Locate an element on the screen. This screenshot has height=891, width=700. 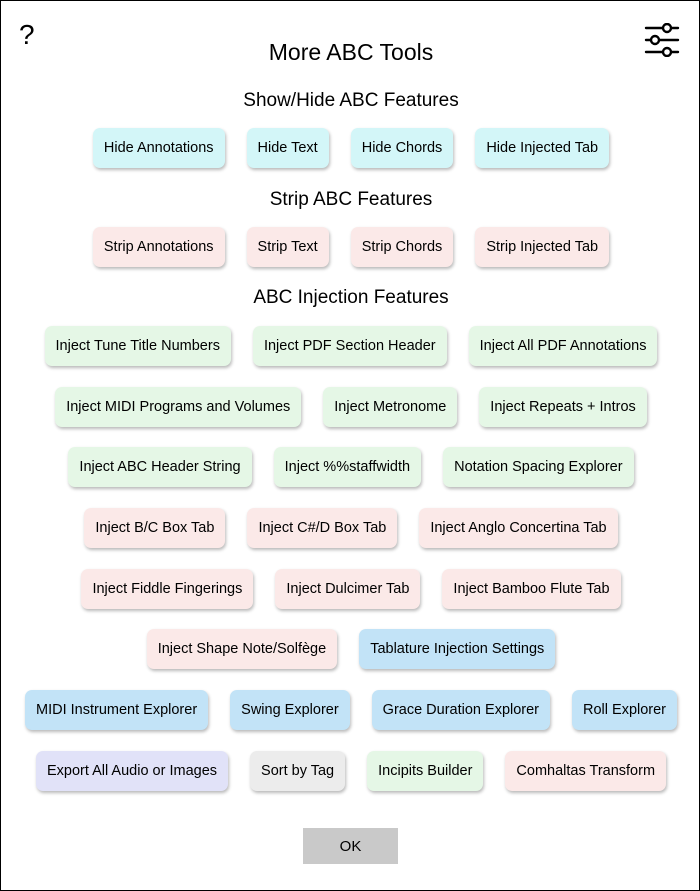
inject-anglo-concertina-tab-button: Inject Anglo Concertina Tab is located at coordinates (518, 528).